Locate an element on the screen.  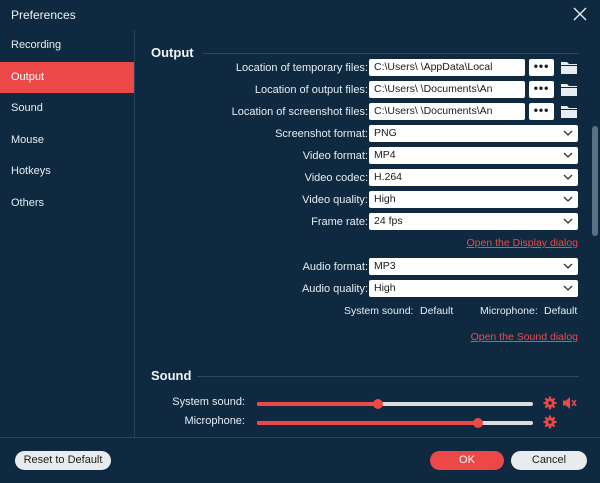
output-section-title: Output is located at coordinates (172, 52).